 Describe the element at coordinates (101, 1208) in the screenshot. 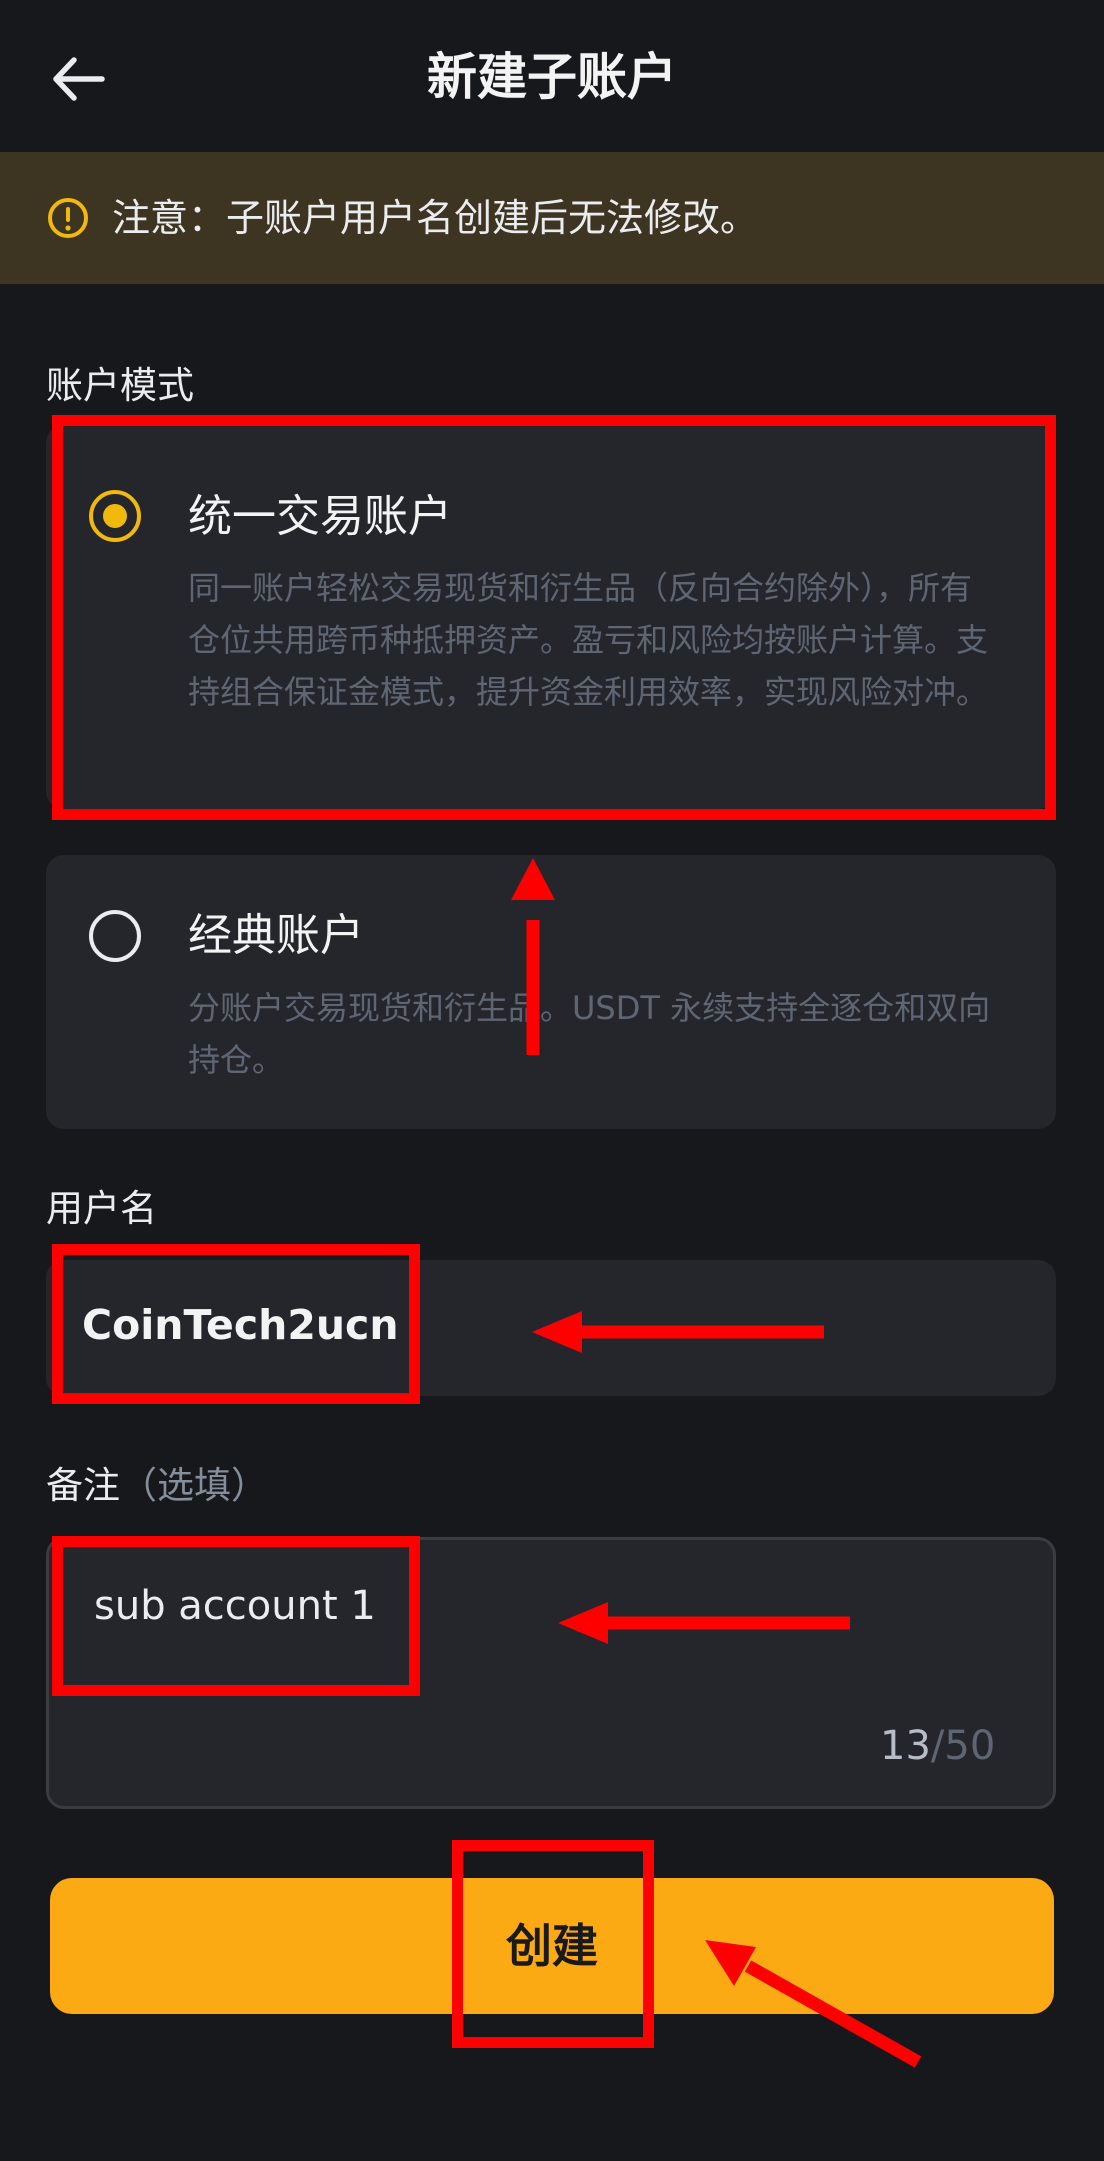

I see `username-label: 用户名` at that location.